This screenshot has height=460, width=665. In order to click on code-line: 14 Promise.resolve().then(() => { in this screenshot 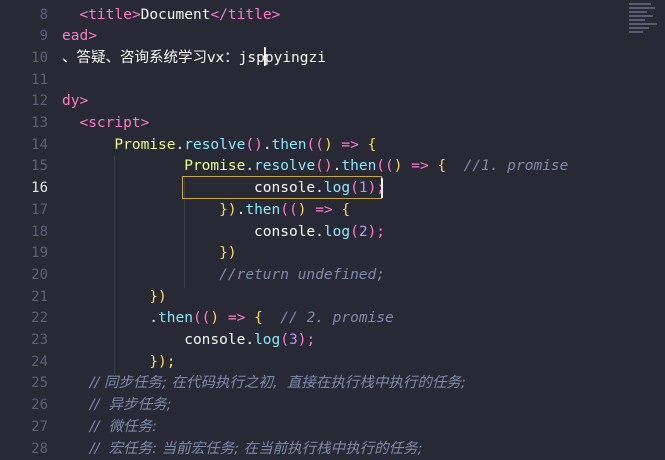, I will do `click(310, 146)`.